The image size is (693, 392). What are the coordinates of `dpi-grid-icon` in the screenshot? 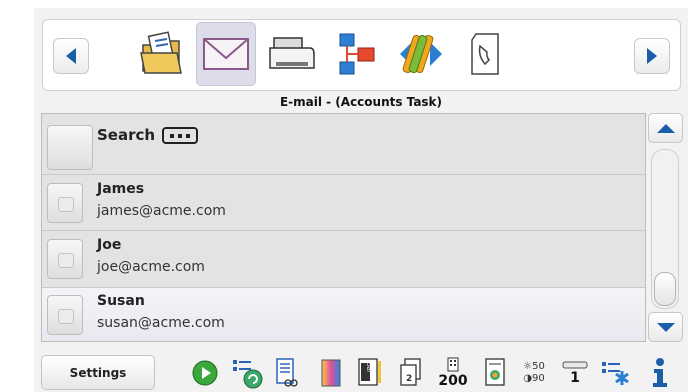 It's located at (453, 364).